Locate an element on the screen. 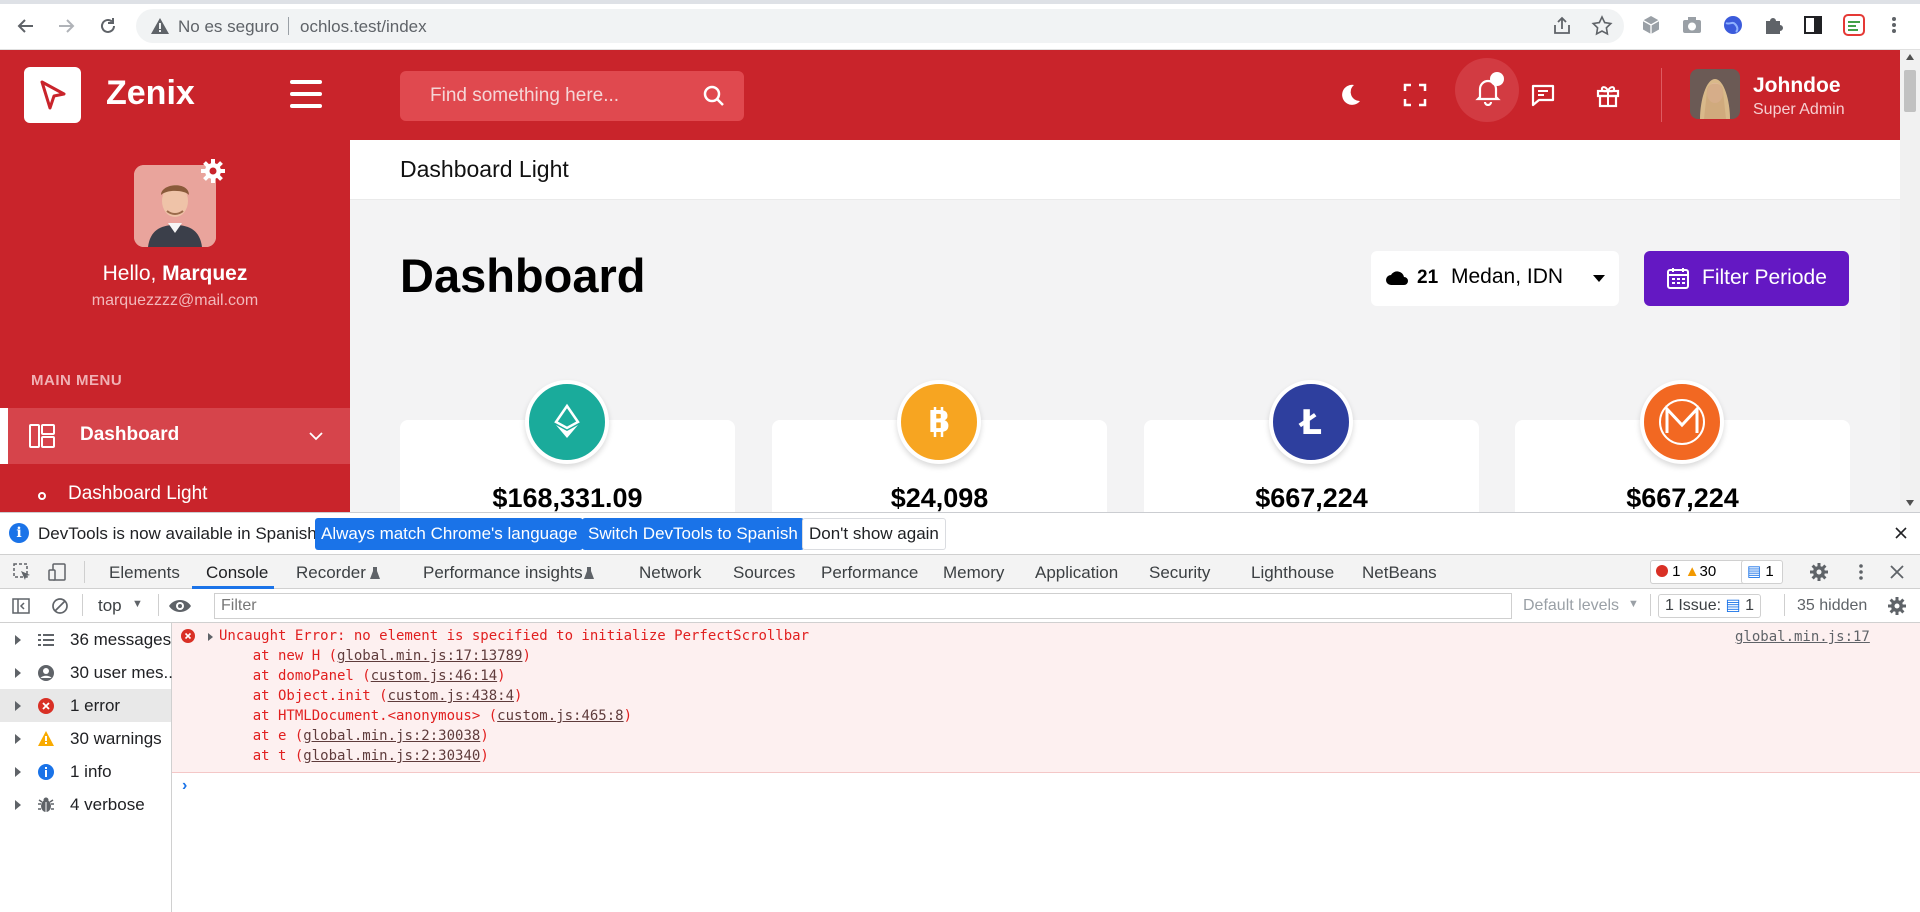  sidebar-item-messages: 36 messages is located at coordinates (85, 639).